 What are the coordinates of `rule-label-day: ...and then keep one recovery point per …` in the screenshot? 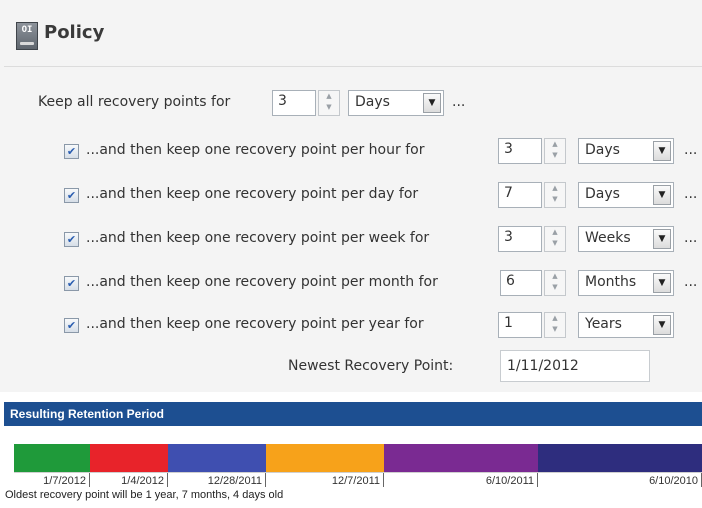 It's located at (252, 194).